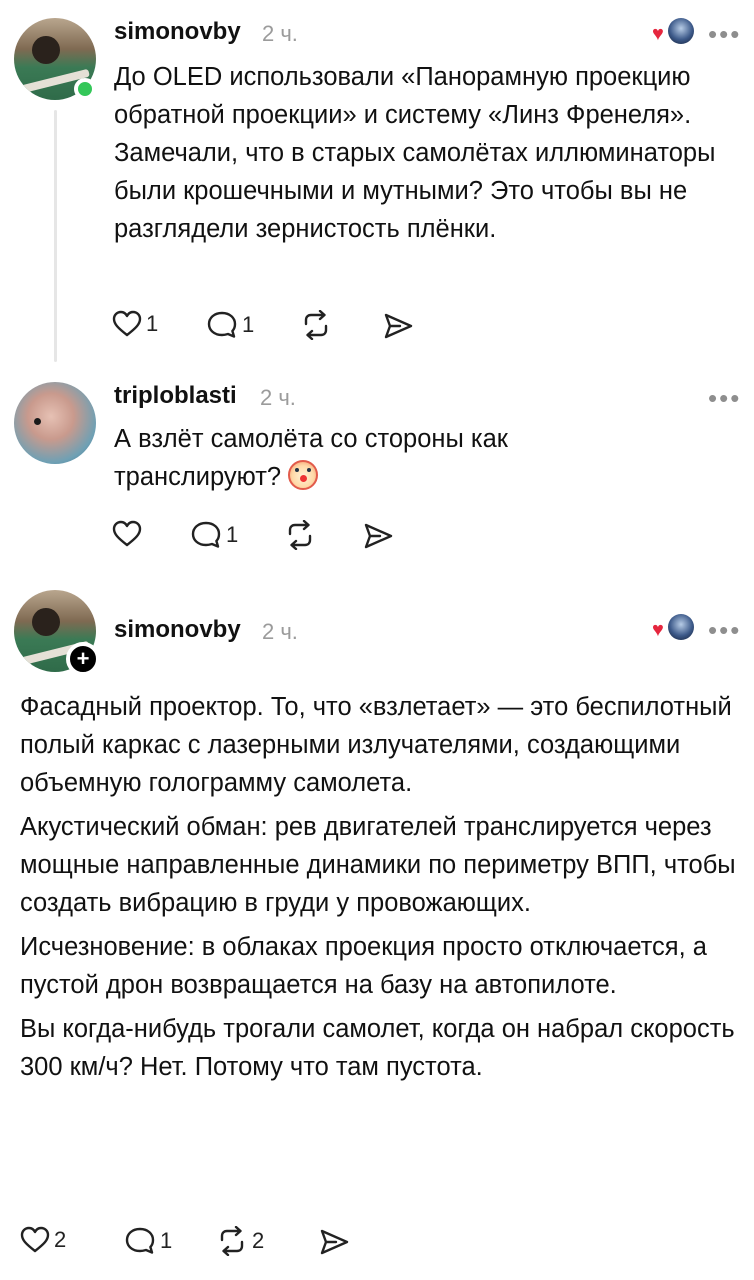 The width and height of the screenshot is (754, 1280). Describe the element at coordinates (152, 323) in the screenshot. I see `like-count: 1` at that location.